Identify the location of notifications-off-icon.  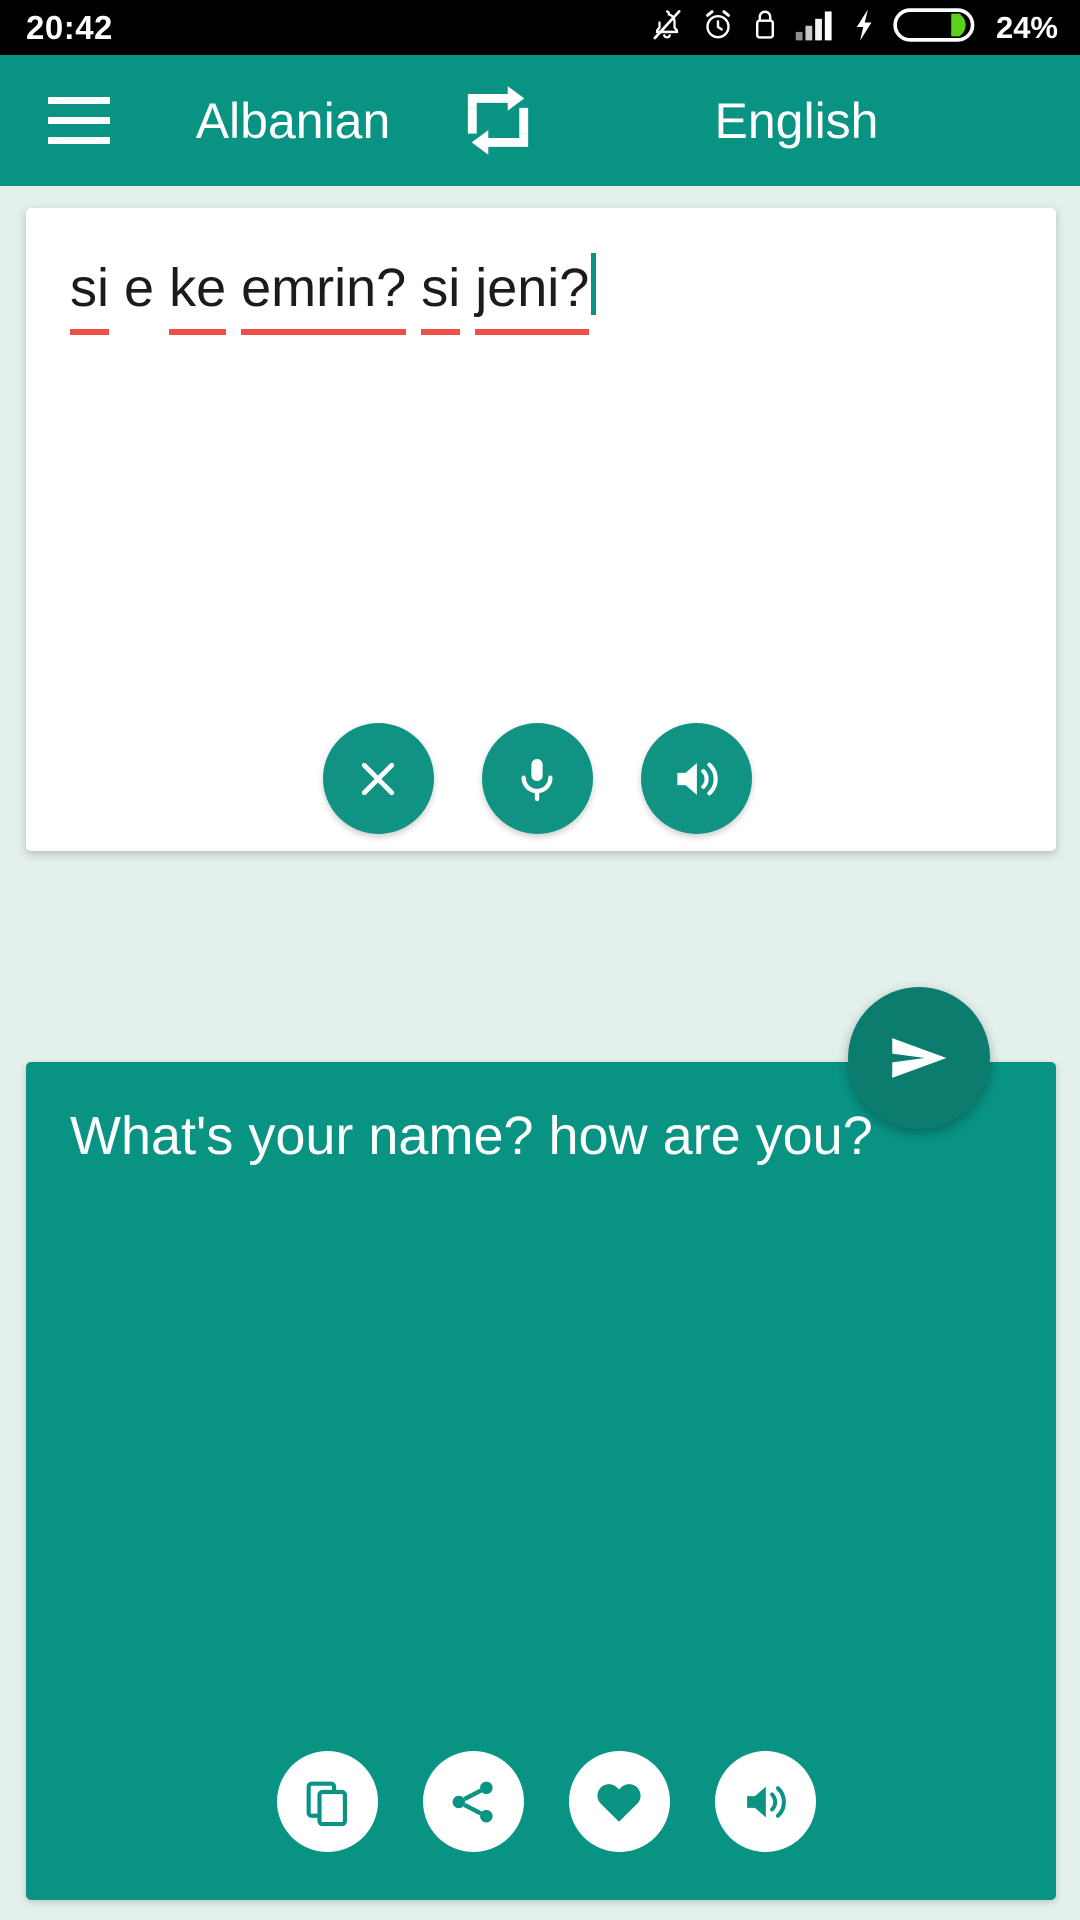
(667, 27).